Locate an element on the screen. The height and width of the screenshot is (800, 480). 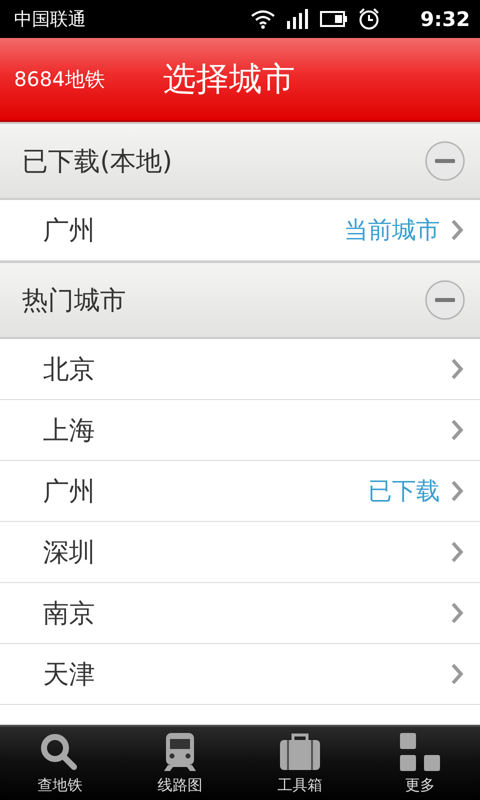
city-status: 已下载 is located at coordinates (404, 491).